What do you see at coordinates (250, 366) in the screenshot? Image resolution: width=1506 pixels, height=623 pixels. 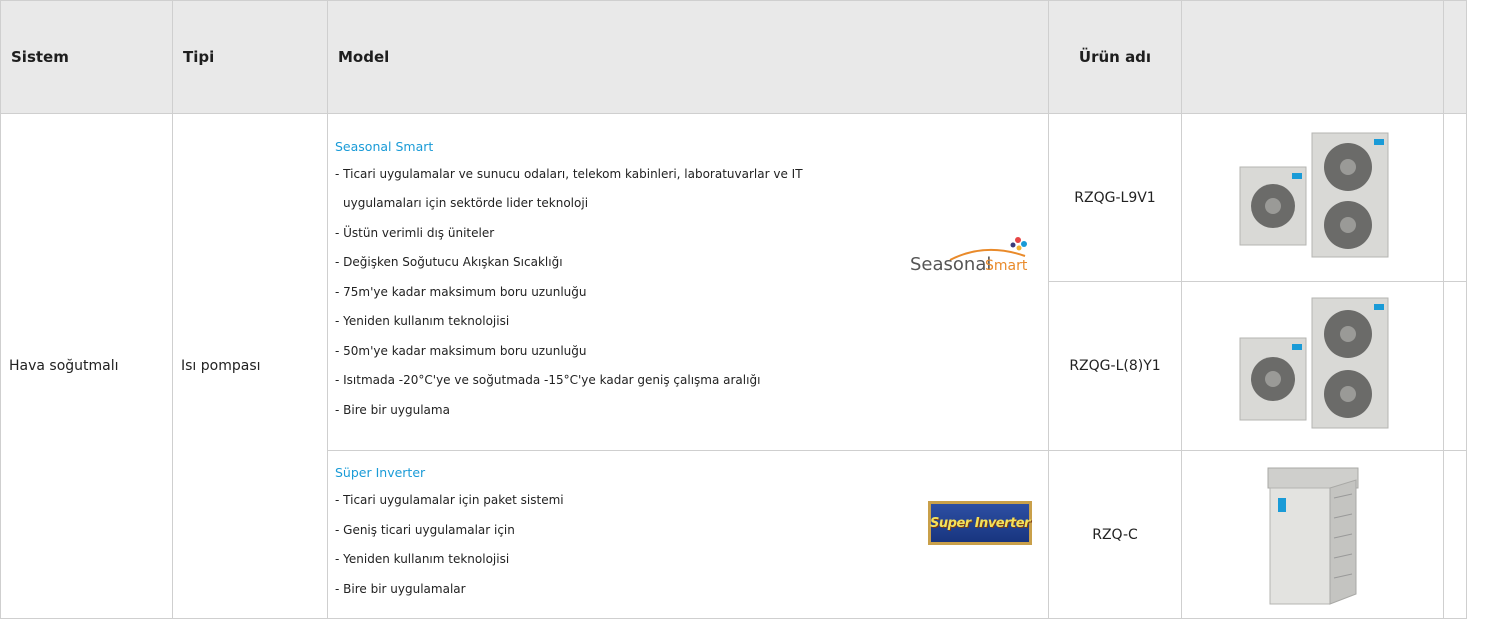 I see `tipi-cell: Isı pompası` at bounding box center [250, 366].